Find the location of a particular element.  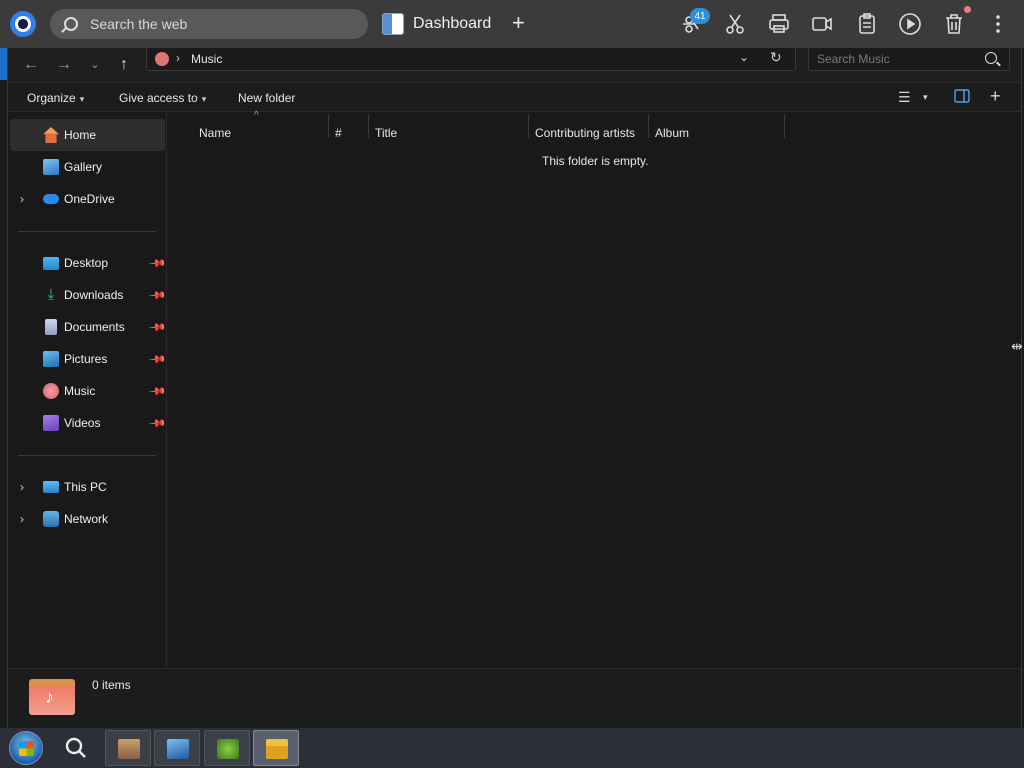

video-icon is located at coordinates (51, 423).